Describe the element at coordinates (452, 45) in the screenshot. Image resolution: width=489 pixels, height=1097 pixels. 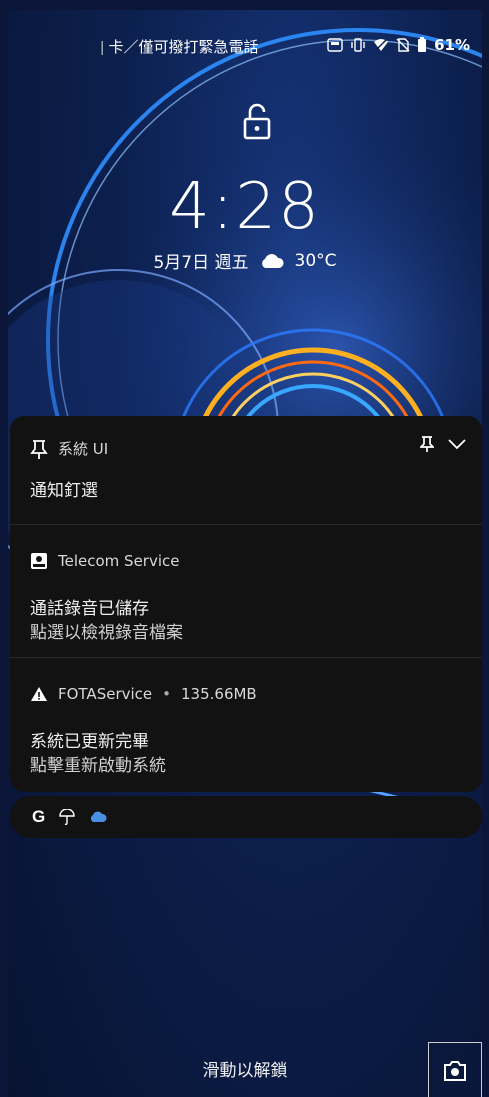
I see `battery-percent: 61%` at that location.